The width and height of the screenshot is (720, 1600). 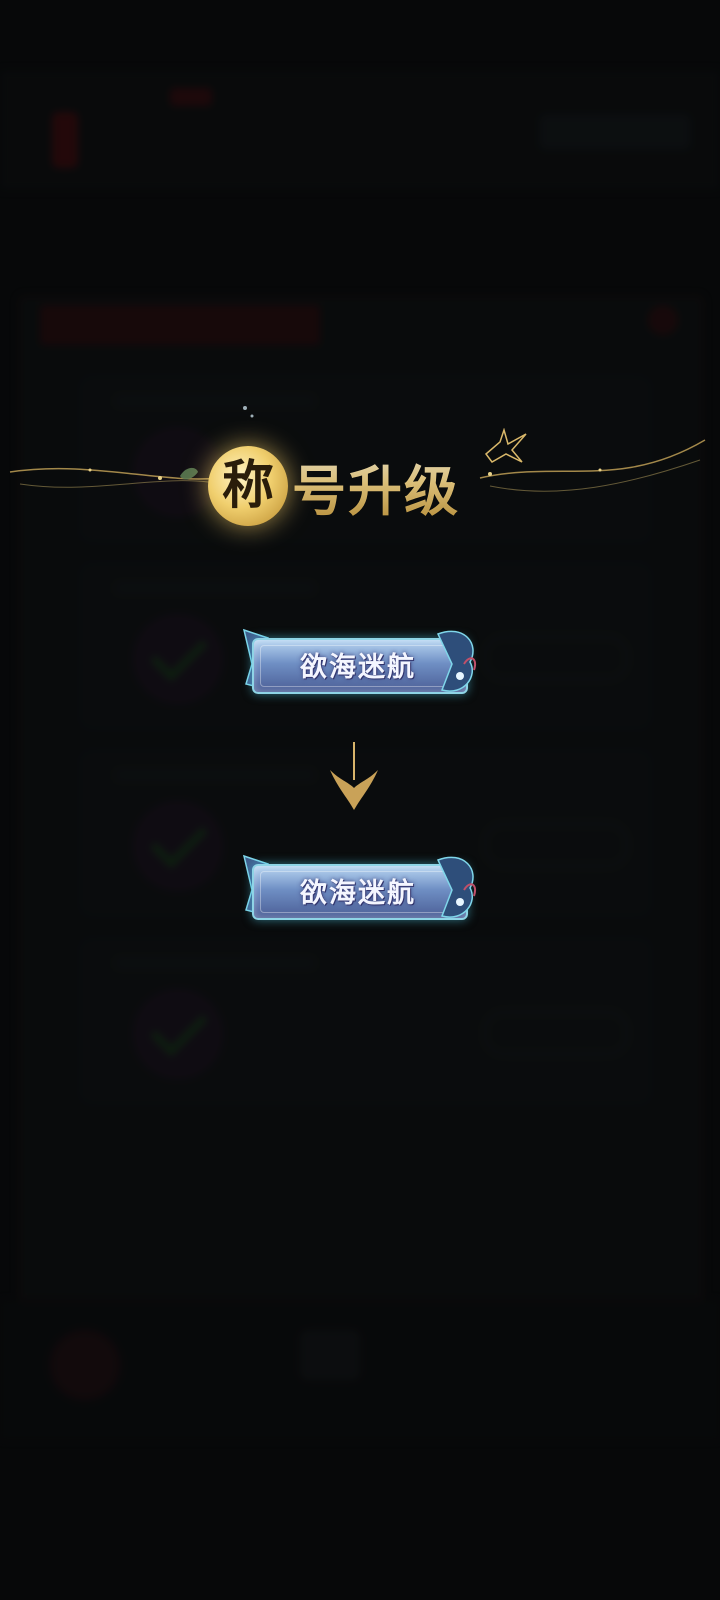 I want to click on title-first-char: 称, so click(x=247, y=485).